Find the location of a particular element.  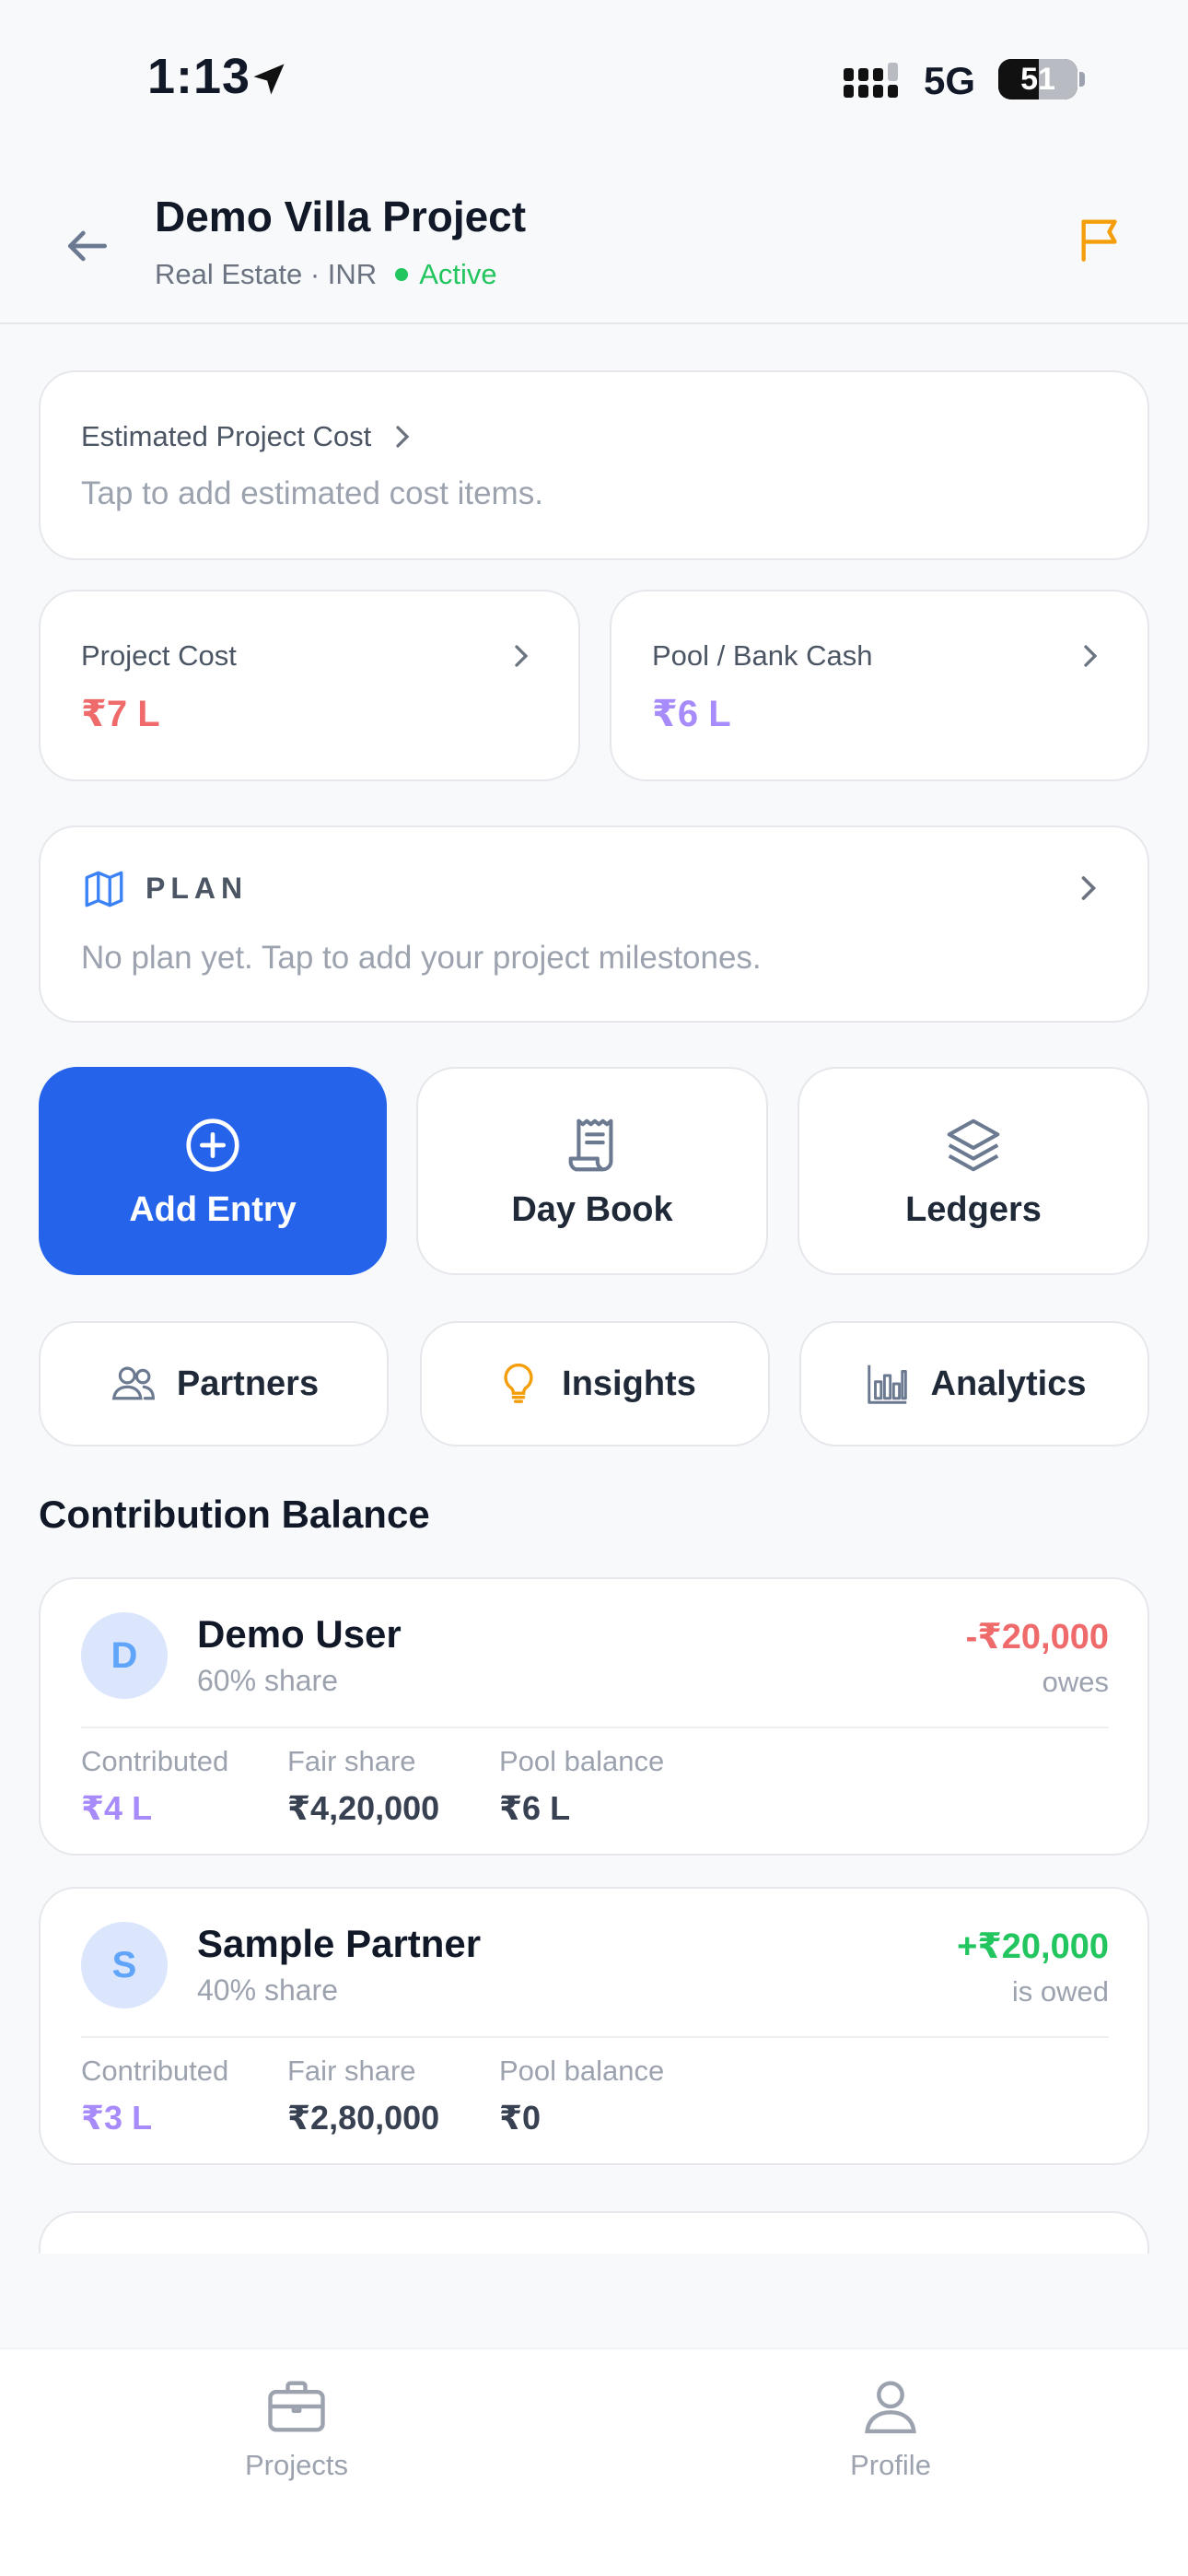

analytics-label: Analytics is located at coordinates (1008, 1383).